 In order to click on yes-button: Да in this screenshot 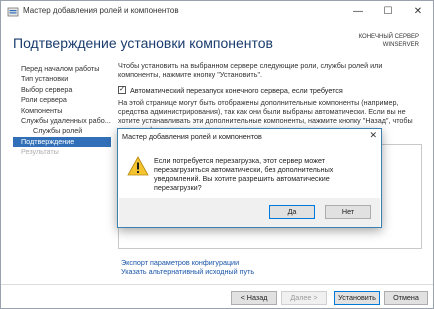, I will do `click(292, 212)`.